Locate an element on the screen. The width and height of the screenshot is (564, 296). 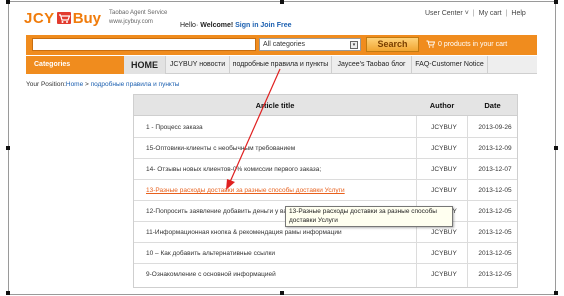
article-date: 2013-12-07 is located at coordinates (495, 169).